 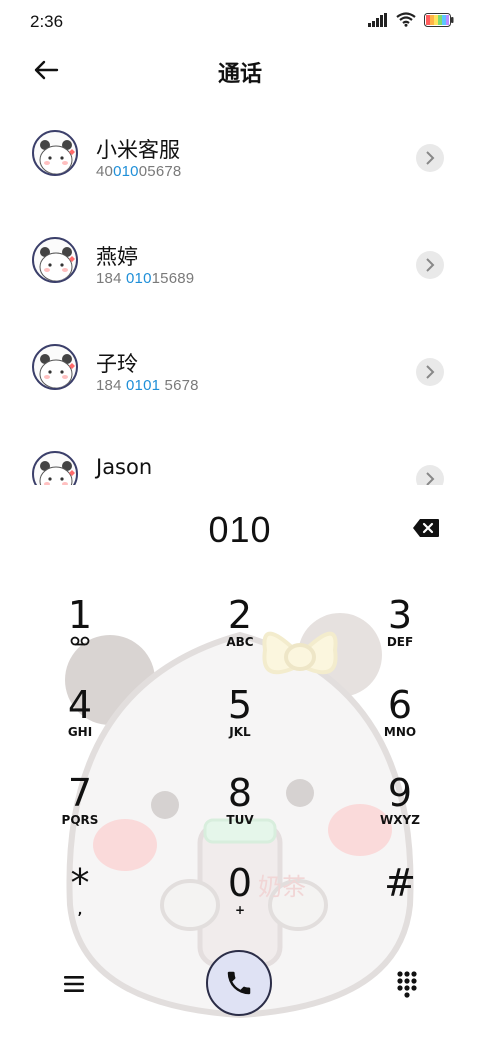 I want to click on status-icons, so click(x=411, y=19).